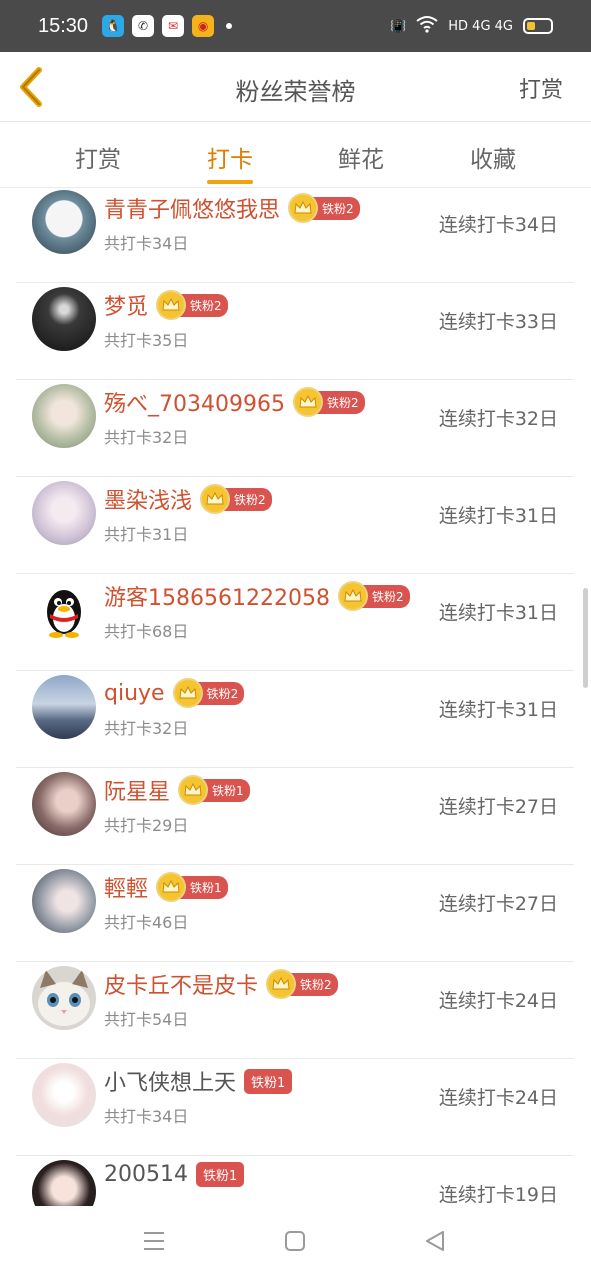  What do you see at coordinates (295, 1107) in the screenshot?
I see `list-item: 小飞侠想上天 铁粉1 共打卡34日 连续打卡24日` at bounding box center [295, 1107].